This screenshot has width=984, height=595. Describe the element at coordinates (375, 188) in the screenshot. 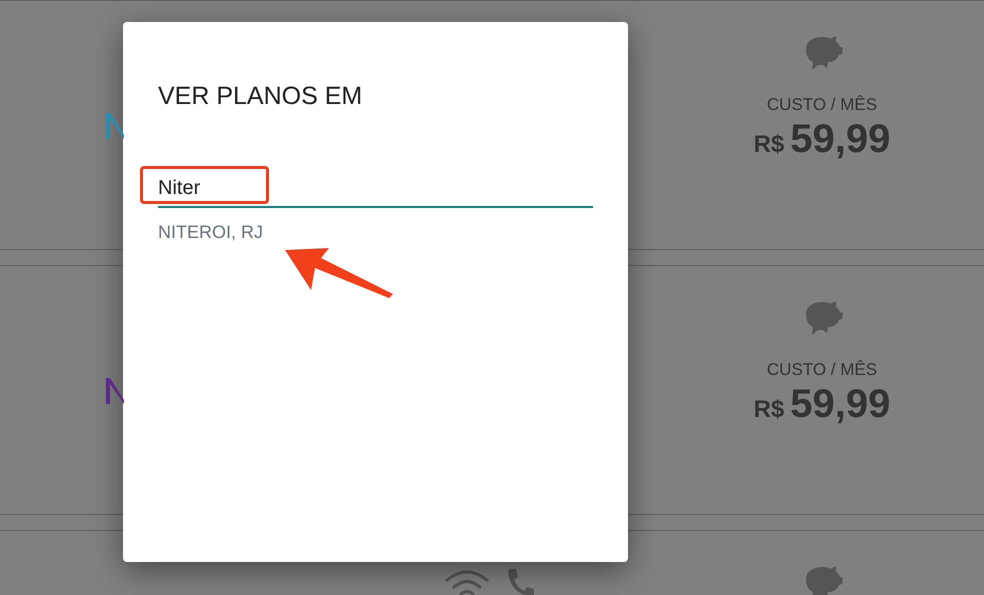

I see `city-input: Niter` at that location.